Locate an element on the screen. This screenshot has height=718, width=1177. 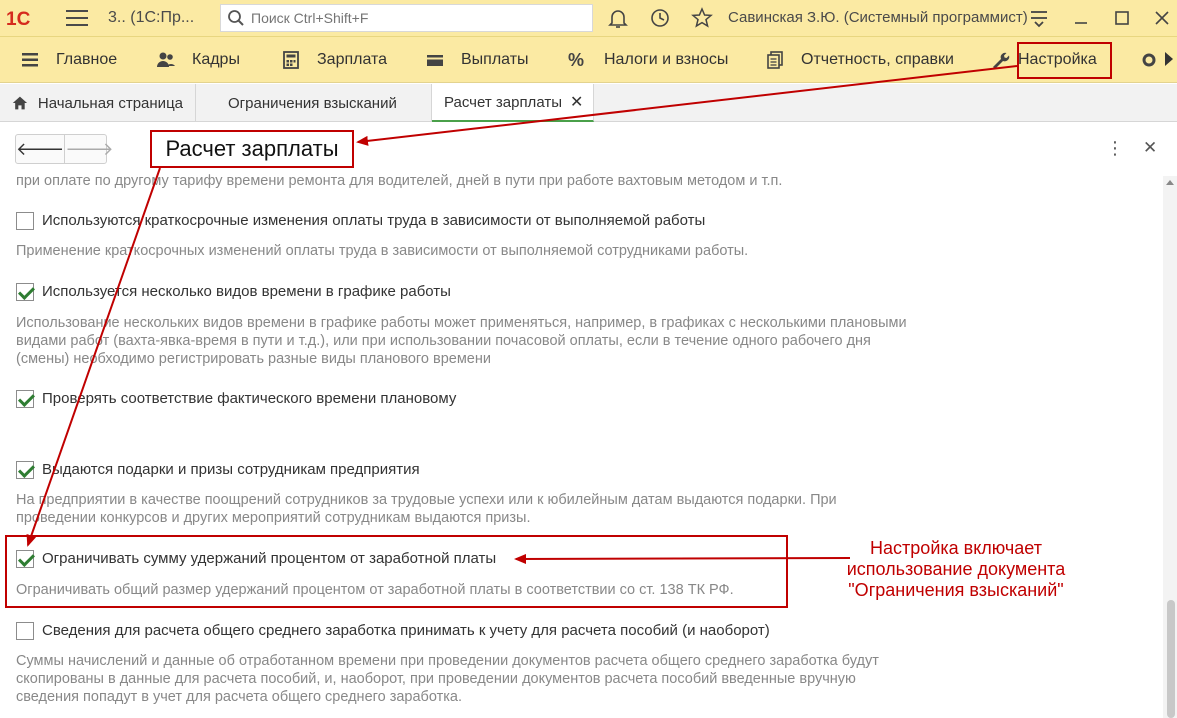
calculator-icon is located at coordinates (291, 60).